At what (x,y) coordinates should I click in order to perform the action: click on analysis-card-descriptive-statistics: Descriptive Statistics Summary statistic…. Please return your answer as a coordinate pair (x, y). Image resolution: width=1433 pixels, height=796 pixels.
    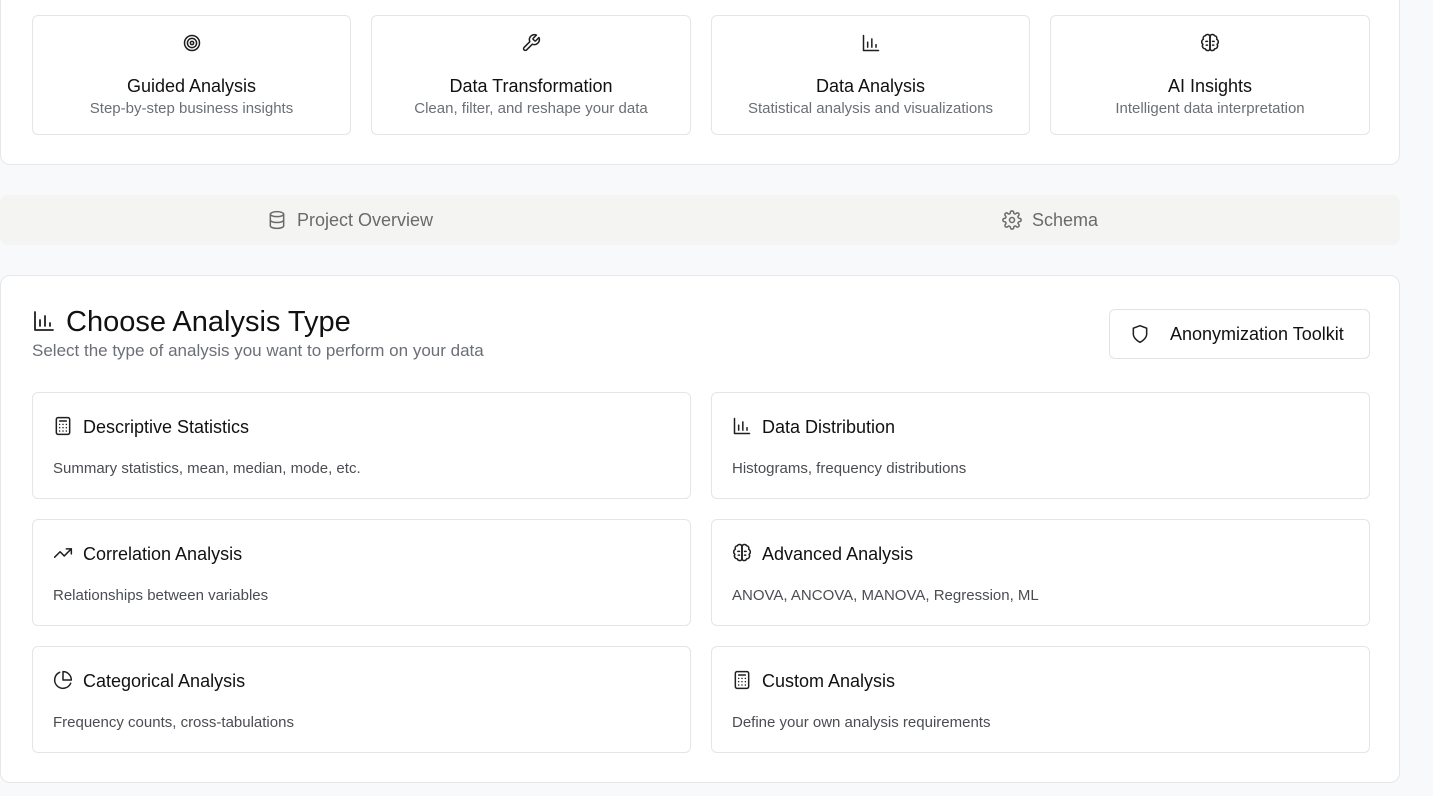
    Looking at the image, I should click on (361, 445).